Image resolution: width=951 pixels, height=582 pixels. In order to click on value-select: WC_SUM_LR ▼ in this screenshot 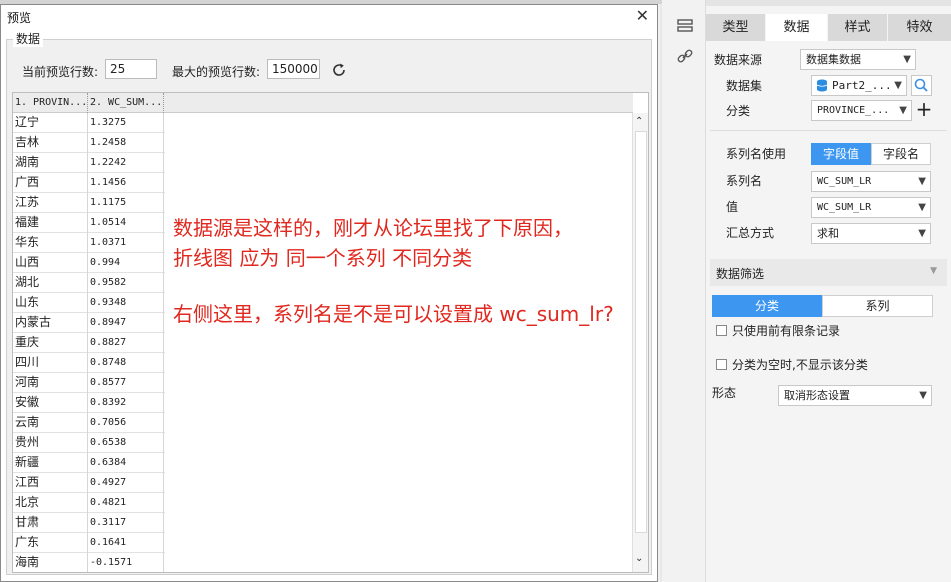, I will do `click(871, 207)`.